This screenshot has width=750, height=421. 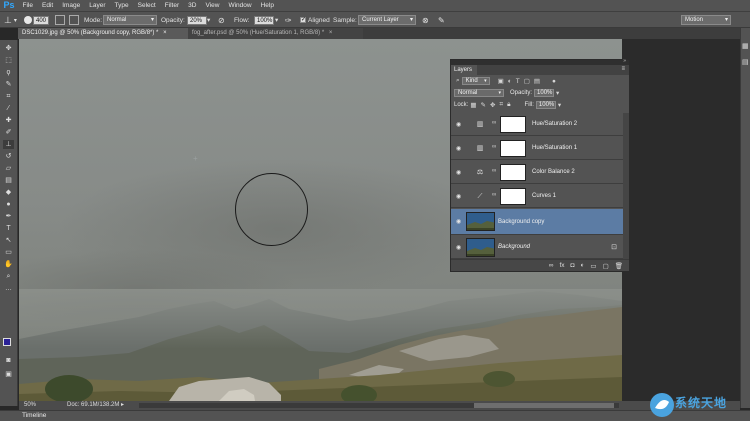 What do you see at coordinates (8, 48) in the screenshot?
I see `move-tool-icon: ✥` at bounding box center [8, 48].